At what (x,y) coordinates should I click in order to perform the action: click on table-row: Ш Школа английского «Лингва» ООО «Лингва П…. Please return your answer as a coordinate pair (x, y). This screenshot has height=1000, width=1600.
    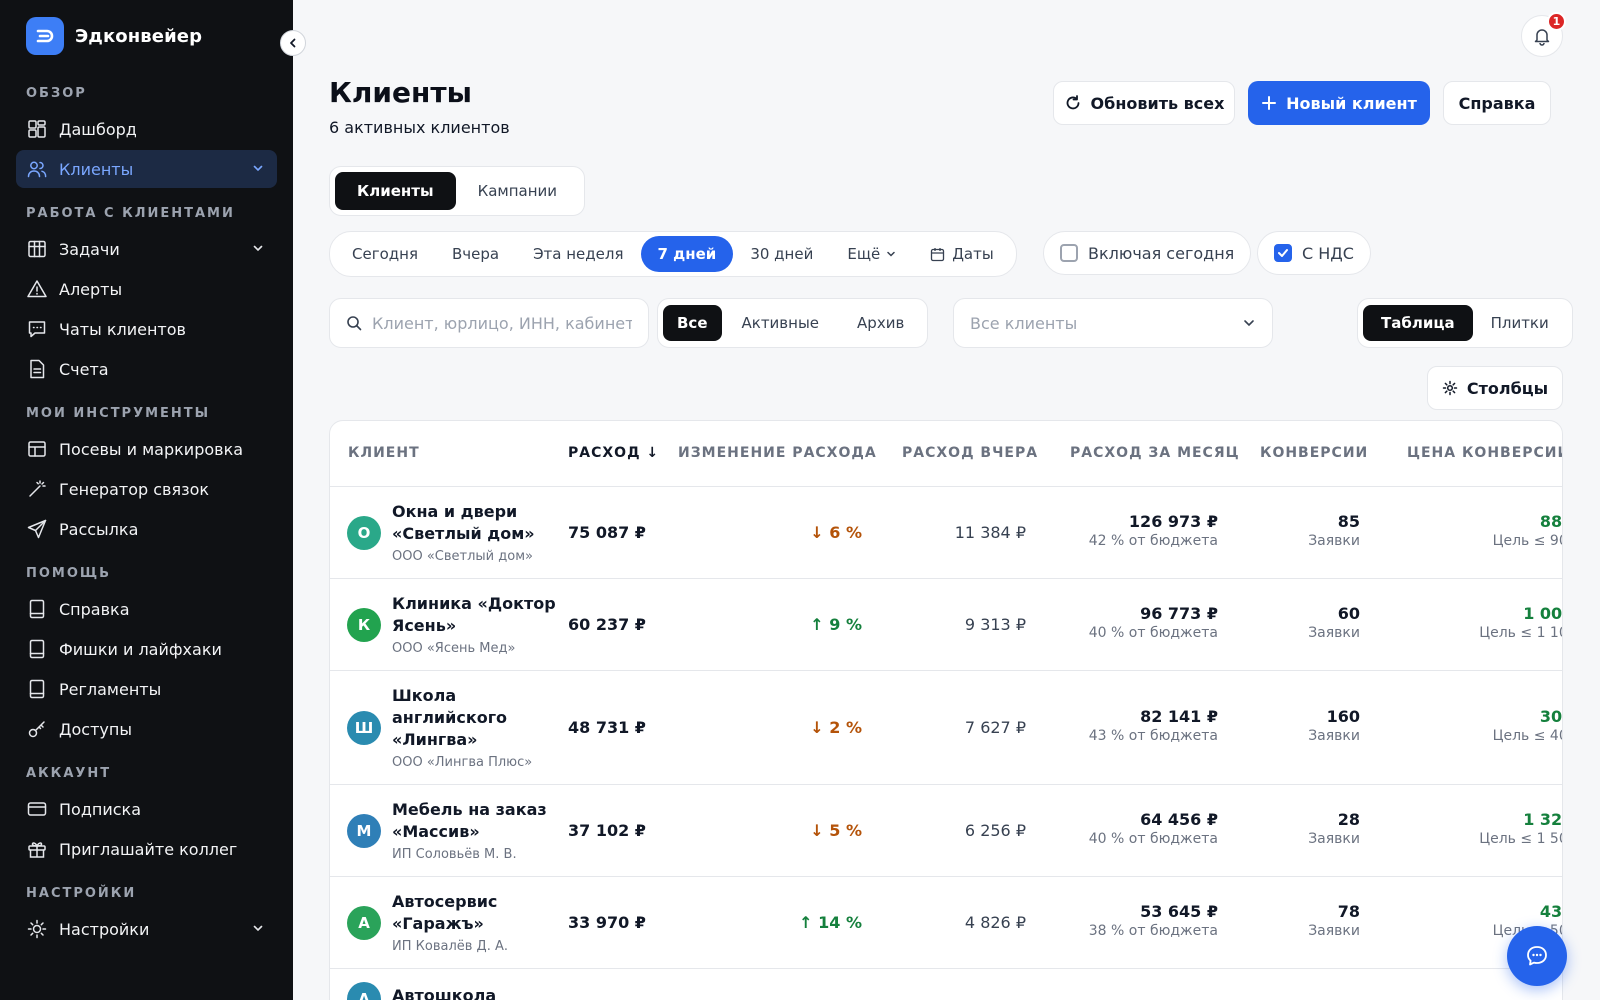
    Looking at the image, I should click on (946, 728).